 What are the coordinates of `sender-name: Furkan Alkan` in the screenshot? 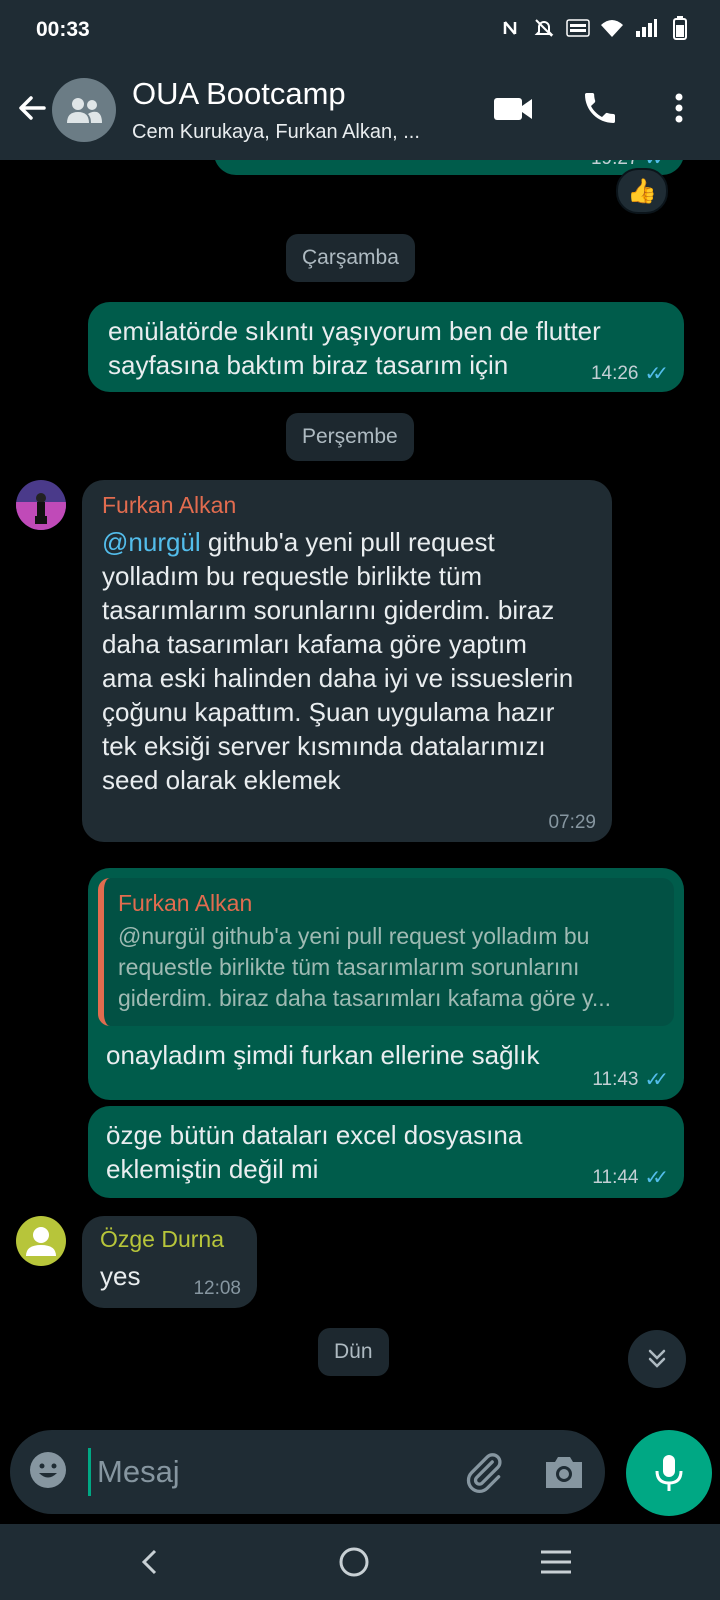 It's located at (169, 505).